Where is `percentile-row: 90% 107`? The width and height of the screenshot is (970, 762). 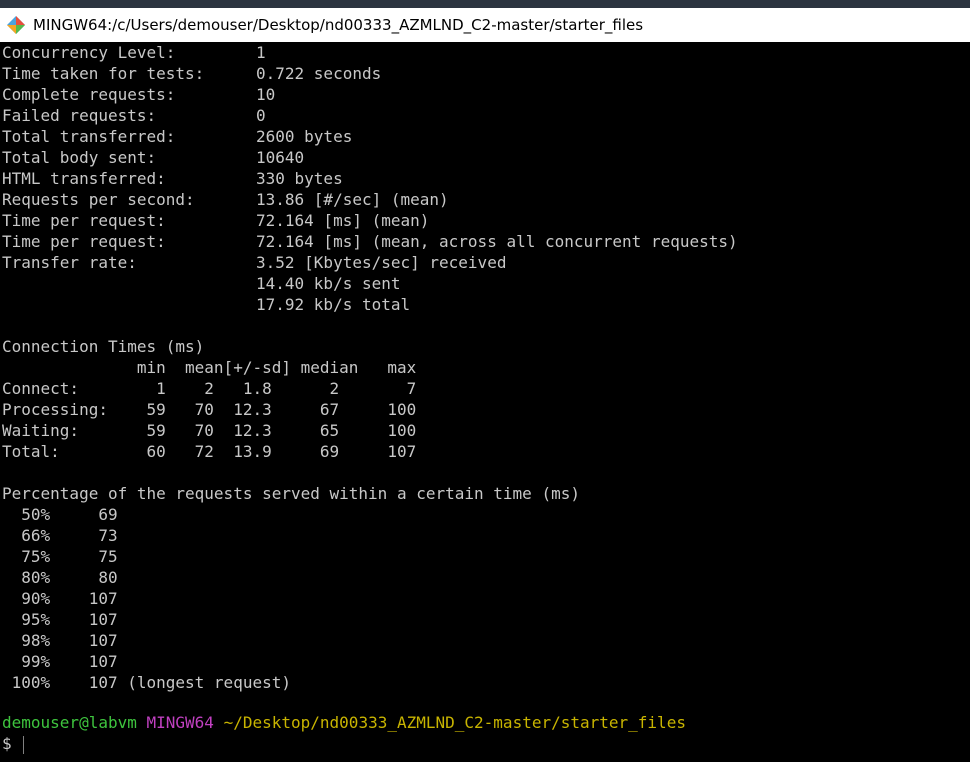 percentile-row: 90% 107 is located at coordinates (60, 598).